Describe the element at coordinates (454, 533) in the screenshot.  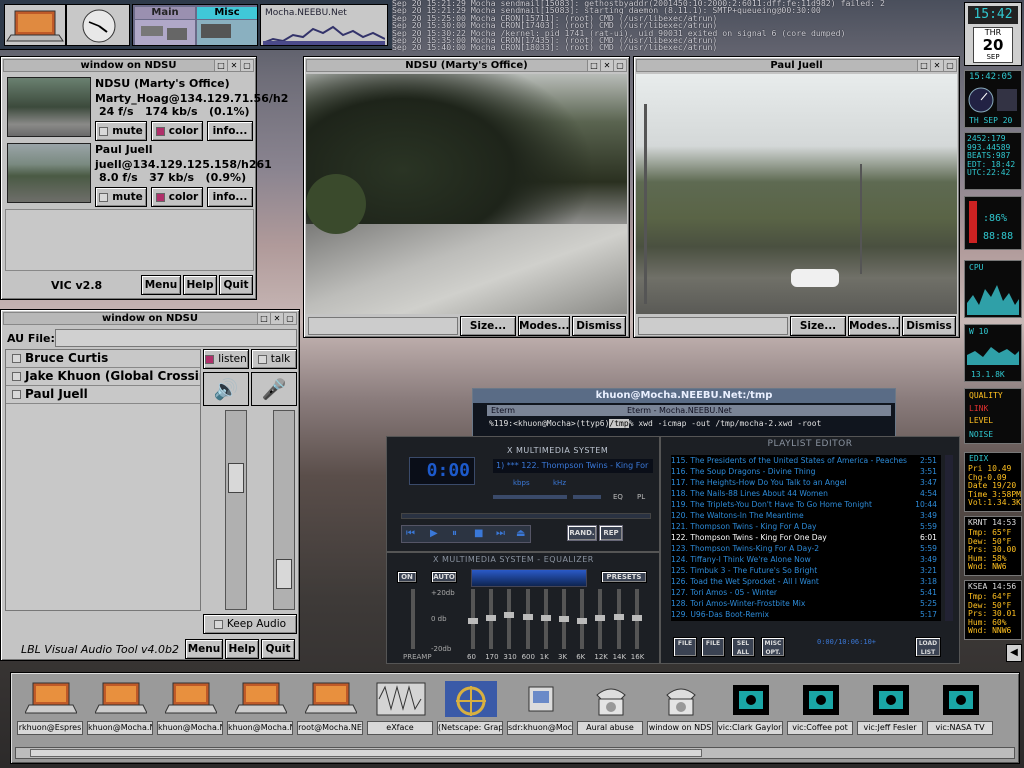
I see `pause-icon: ⏸` at that location.